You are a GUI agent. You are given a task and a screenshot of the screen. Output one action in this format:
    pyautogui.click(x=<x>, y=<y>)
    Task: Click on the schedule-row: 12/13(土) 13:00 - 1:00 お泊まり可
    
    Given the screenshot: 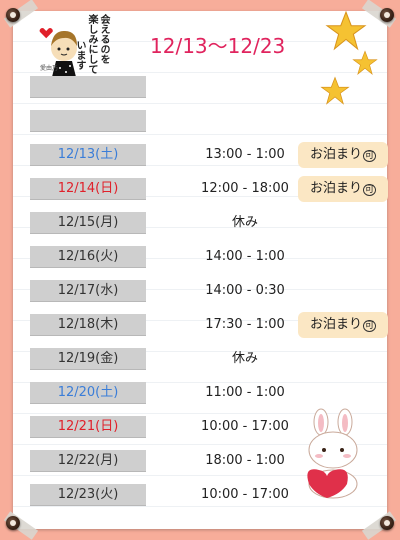 What is the action you would take?
    pyautogui.click(x=209, y=155)
    